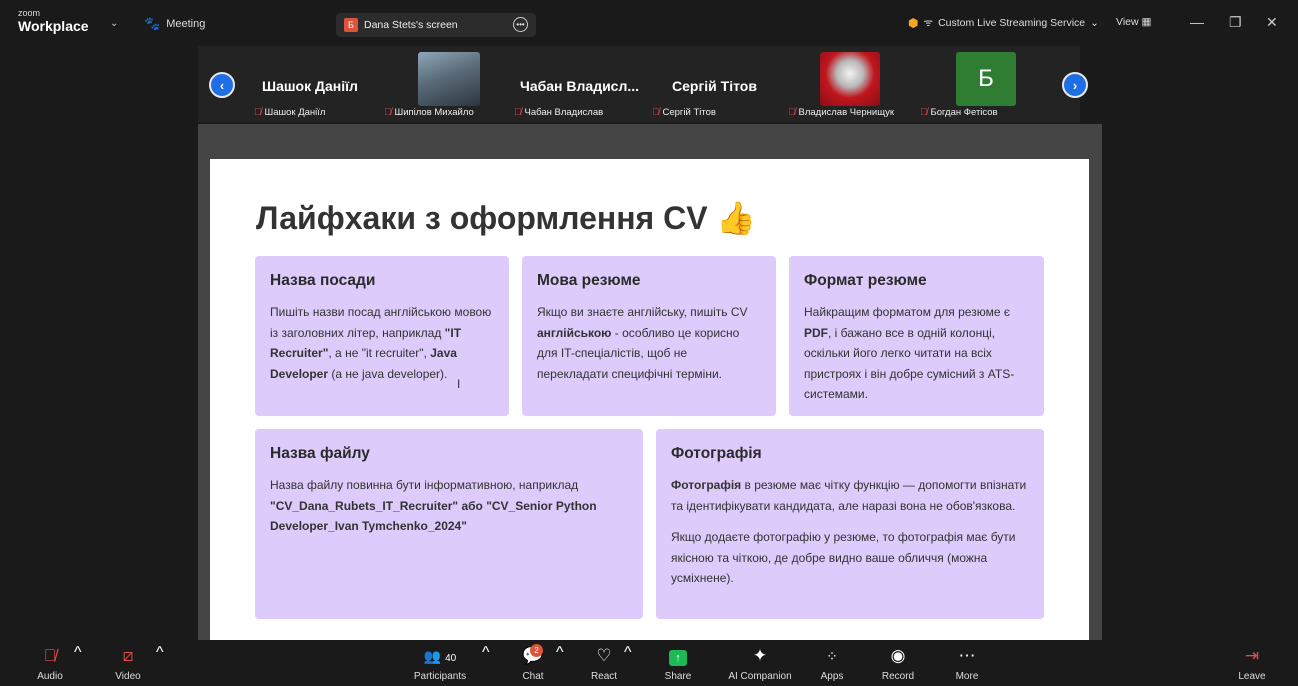 This screenshot has height=686, width=1298. I want to click on participant-display-name: Шашок Даніїл, so click(310, 86).